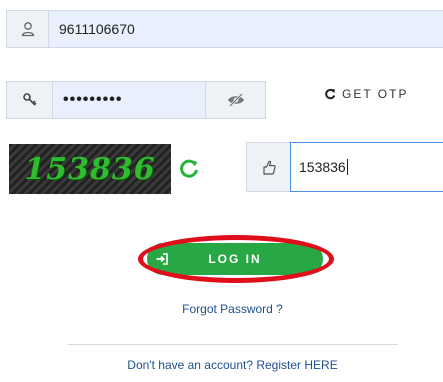 This screenshot has width=443, height=382. I want to click on divider, so click(233, 344).